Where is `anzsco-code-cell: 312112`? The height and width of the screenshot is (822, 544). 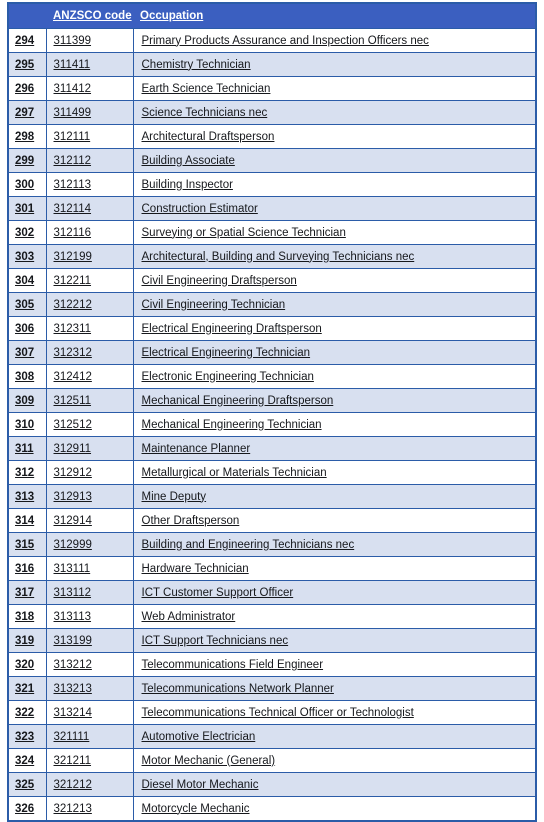
anzsco-code-cell: 312112 is located at coordinates (90, 160).